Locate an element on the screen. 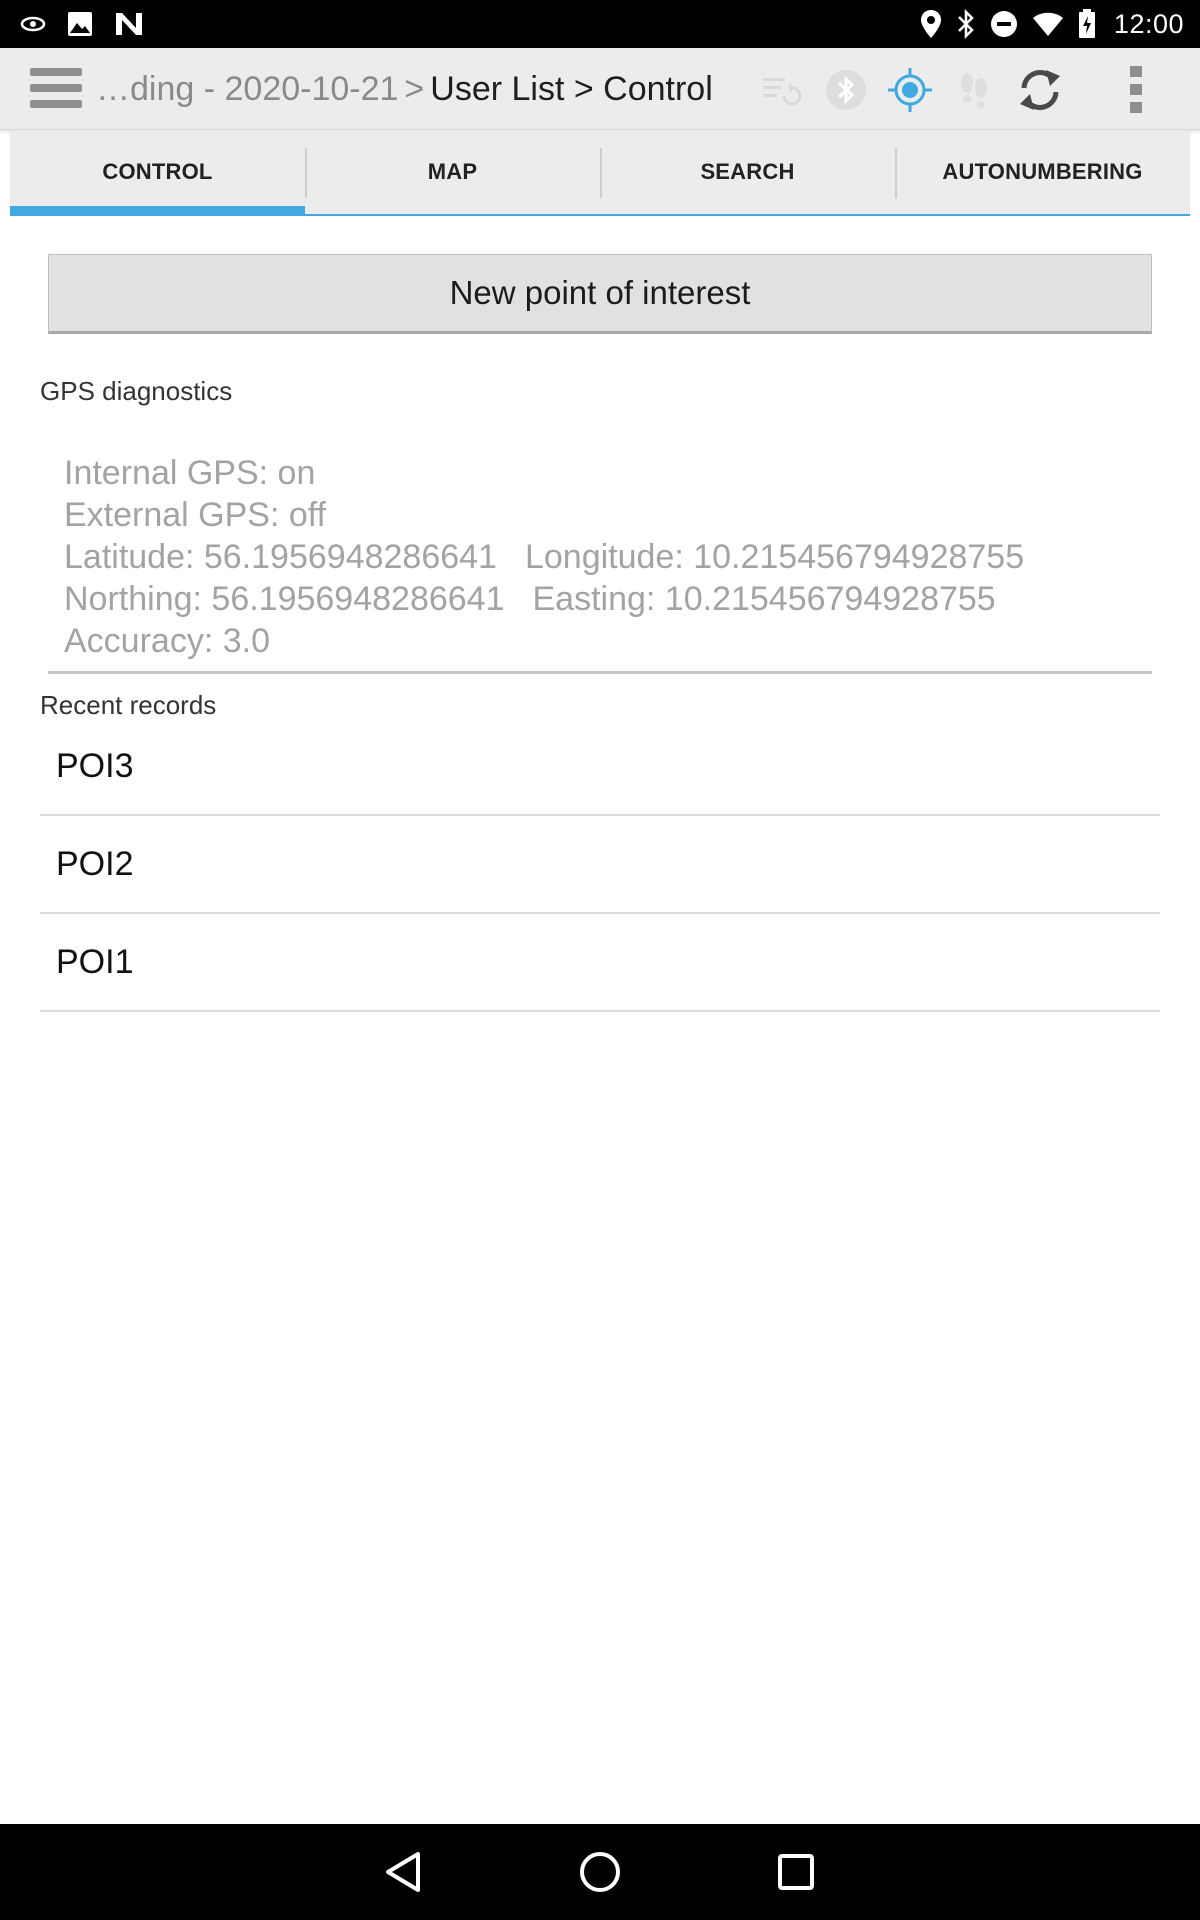  sync-list-icon is located at coordinates (782, 90).